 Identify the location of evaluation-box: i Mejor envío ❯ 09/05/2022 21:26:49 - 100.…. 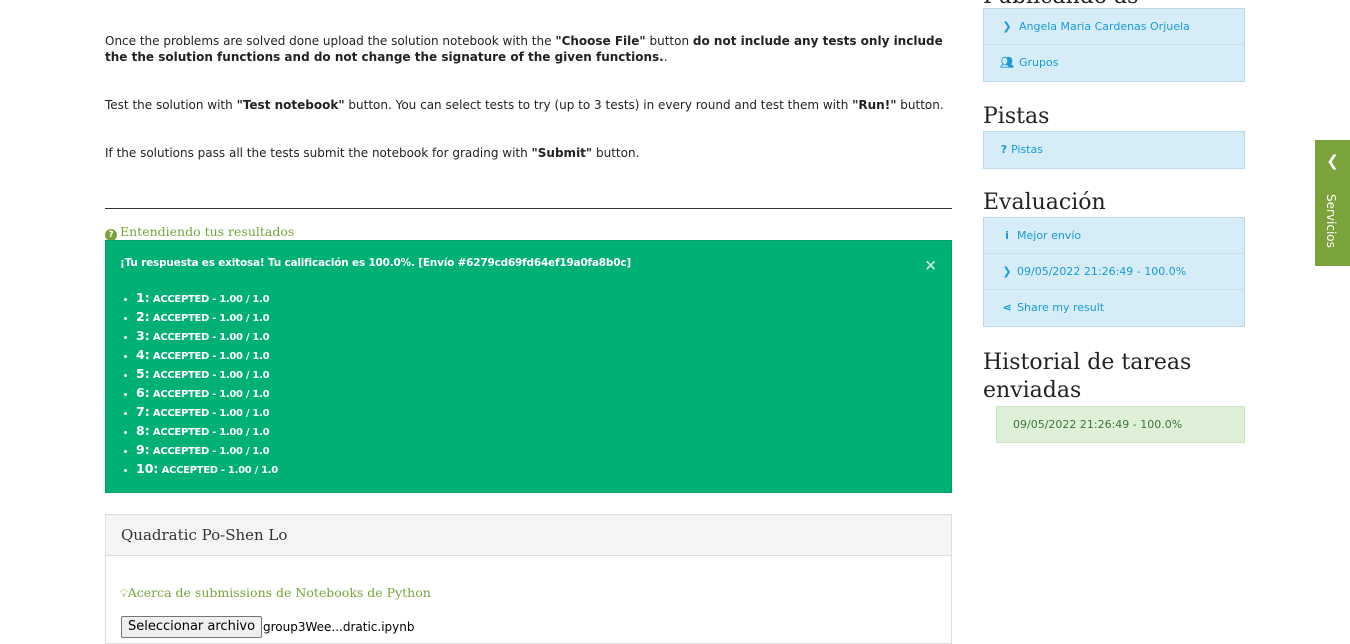
(1114, 272).